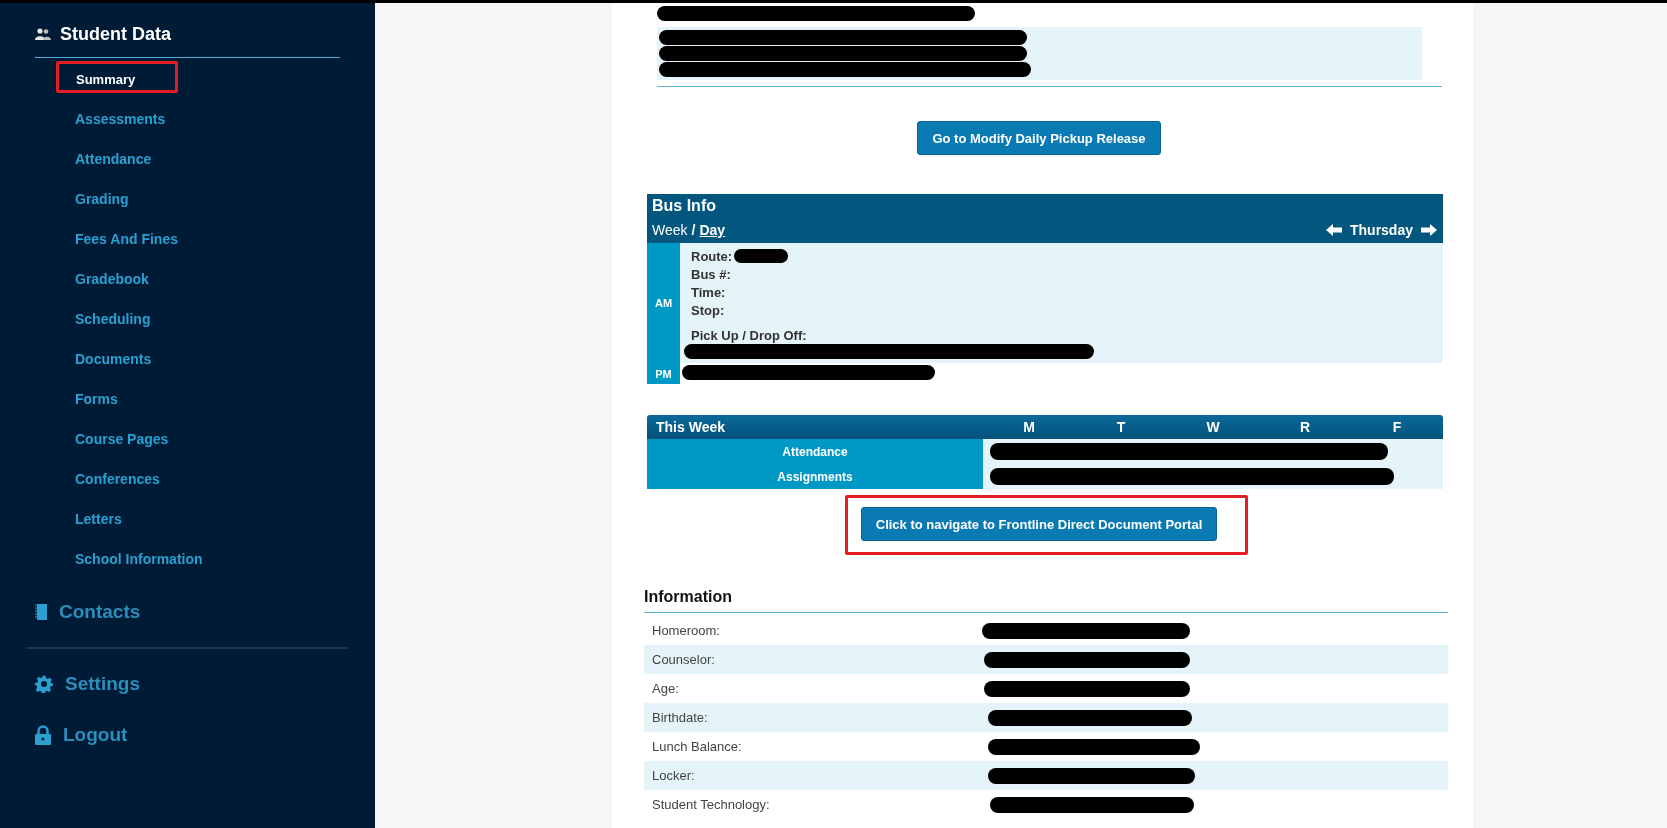 Image resolution: width=1667 pixels, height=828 pixels. What do you see at coordinates (711, 274) in the screenshot?
I see `field-label: Bus #:` at bounding box center [711, 274].